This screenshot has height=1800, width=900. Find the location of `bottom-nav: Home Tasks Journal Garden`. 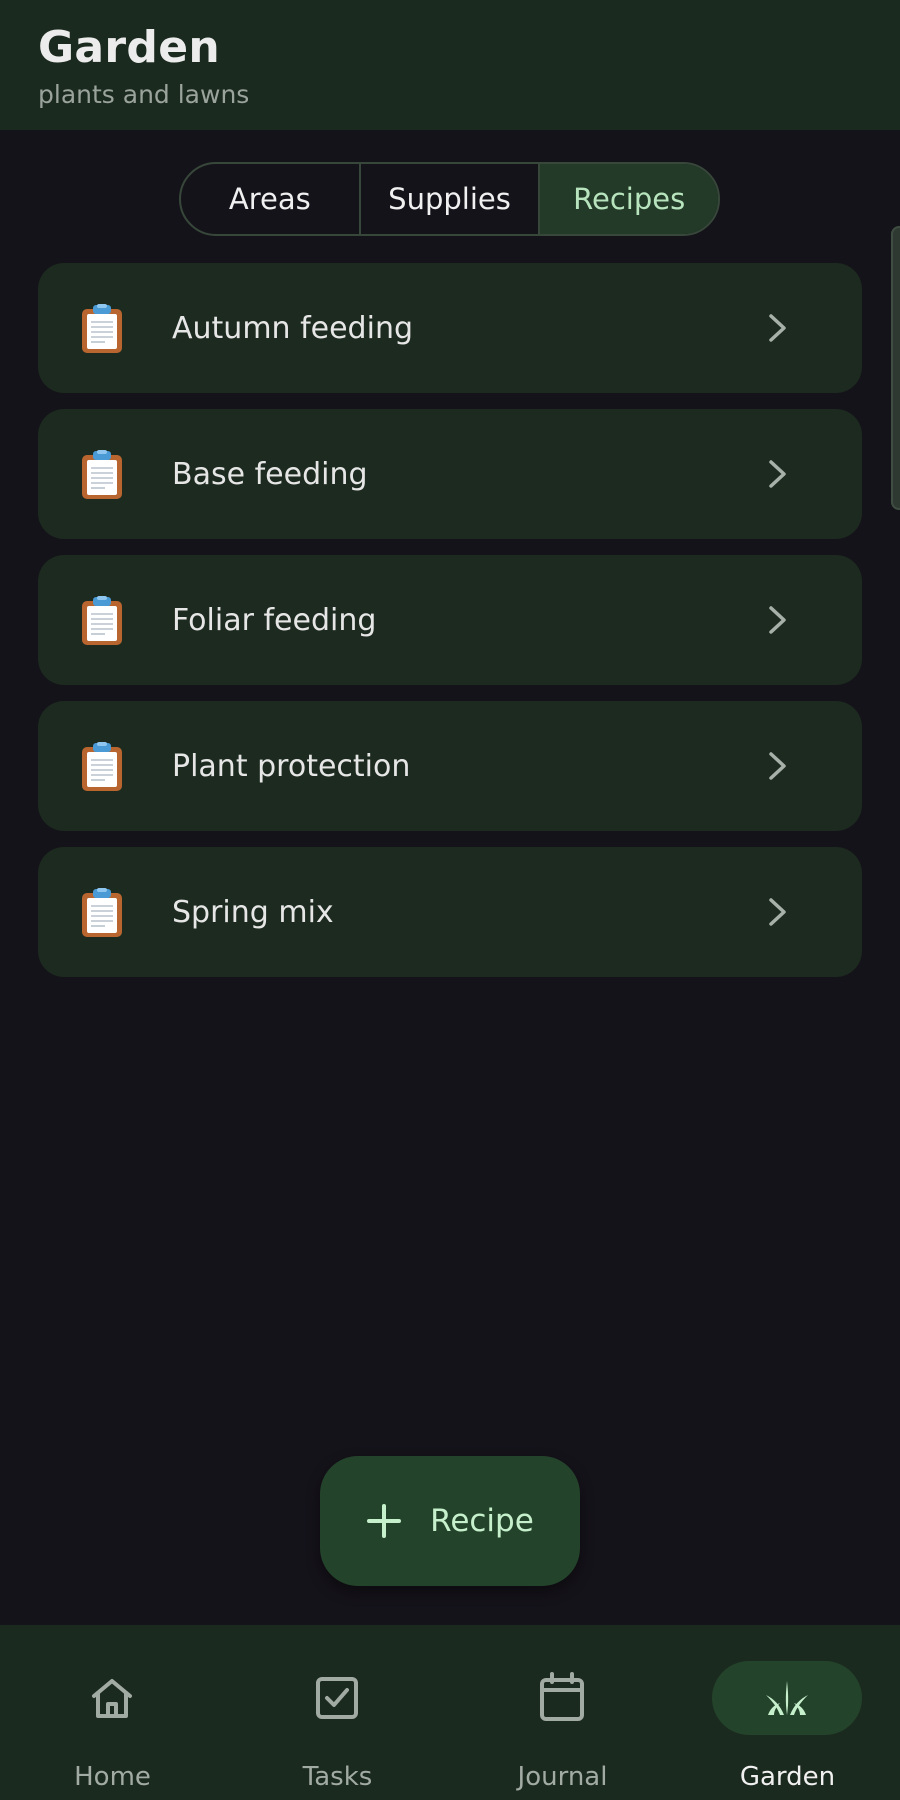

bottom-nav: Home Tasks Journal Garden is located at coordinates (450, 1712).